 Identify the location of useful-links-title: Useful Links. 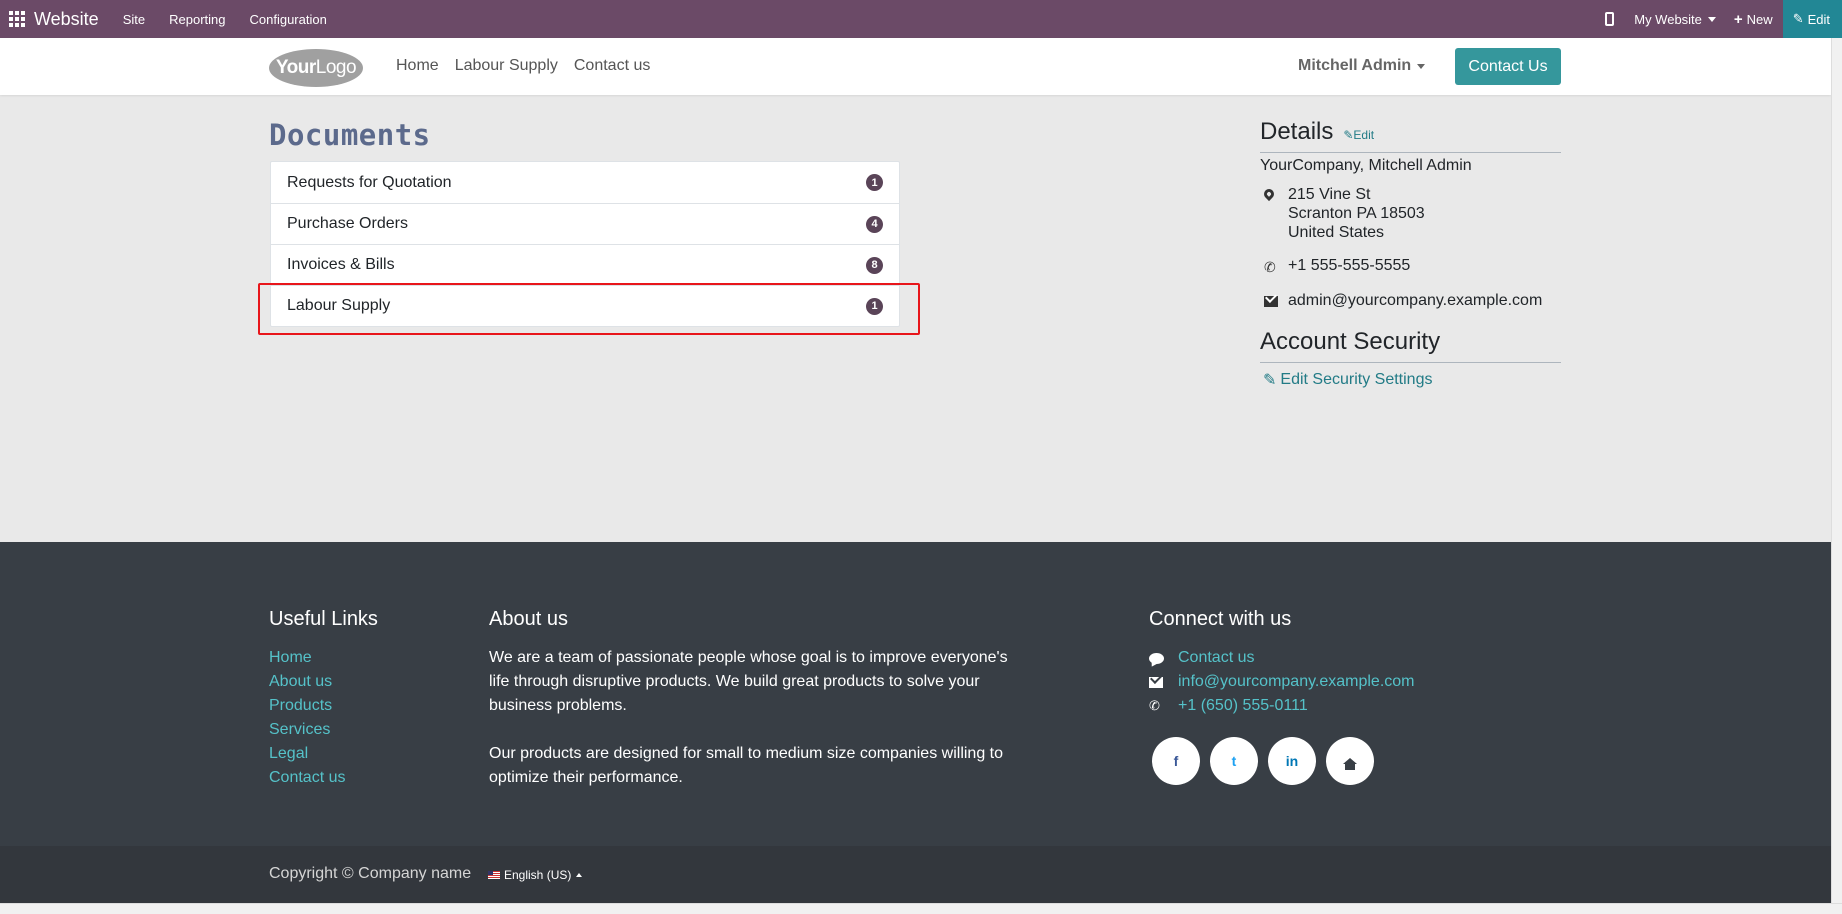
(323, 619).